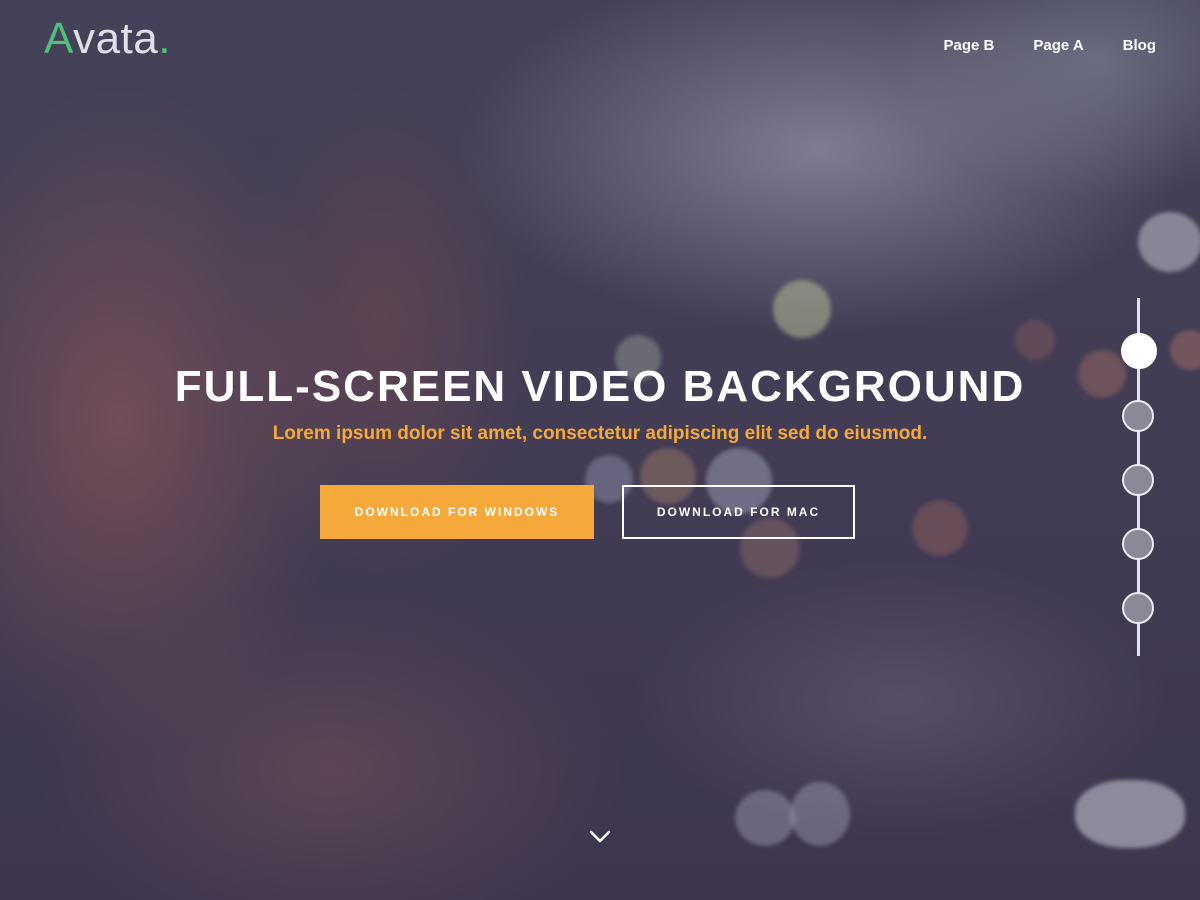 The image size is (1200, 900). Describe the element at coordinates (969, 45) in the screenshot. I see `nav-link-page-b: Page B` at that location.